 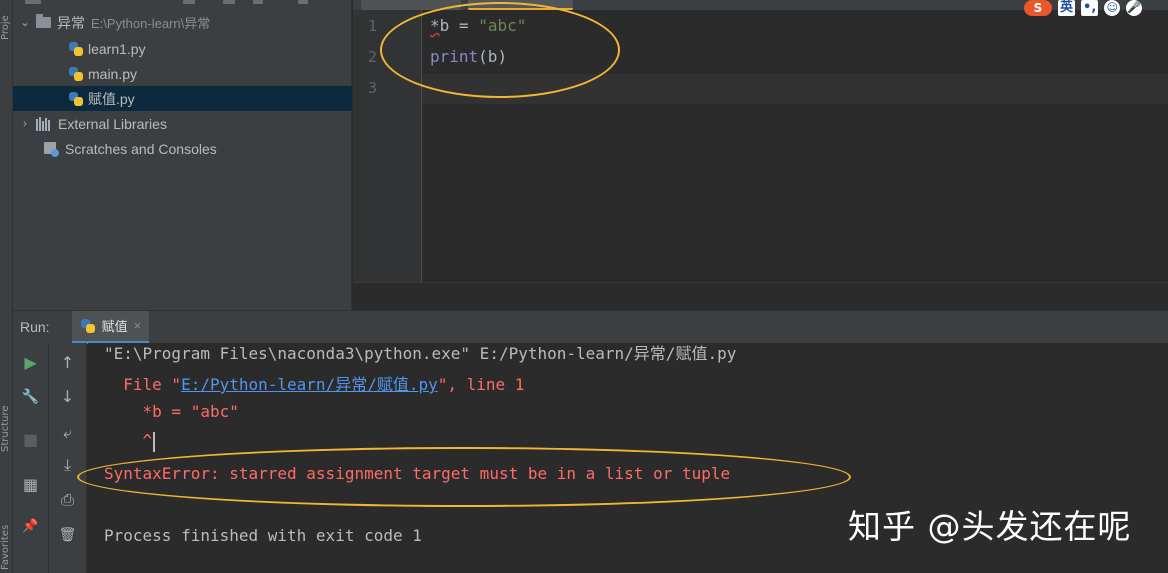 What do you see at coordinates (263, 535) in the screenshot?
I see `console-exit-message: Process finished with exit code 1` at bounding box center [263, 535].